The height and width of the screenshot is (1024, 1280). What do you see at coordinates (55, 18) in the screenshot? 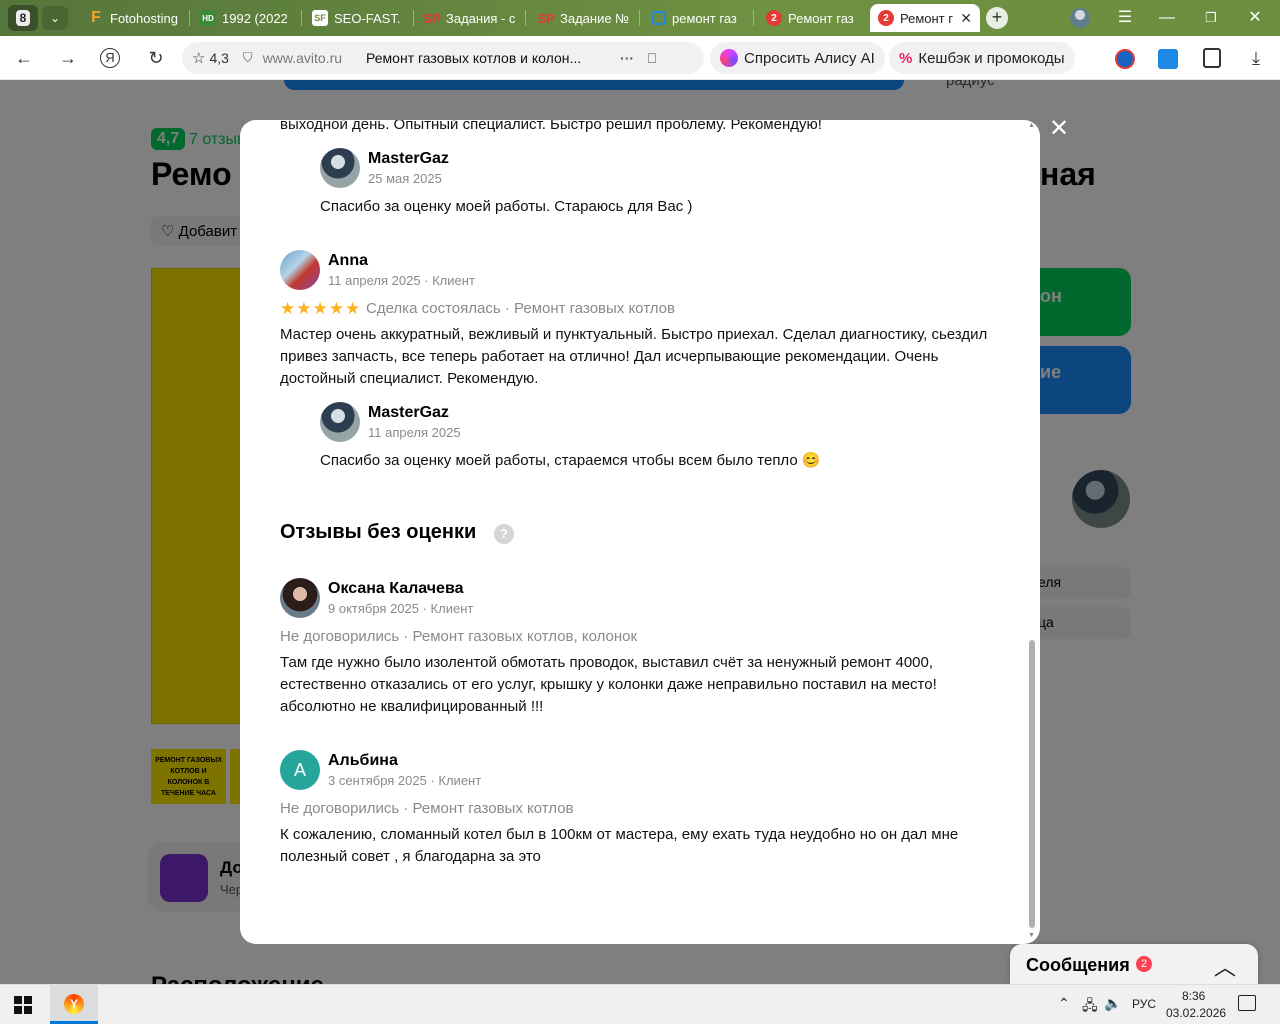
I see `tabs-dropdown-chevron-icon: ⌄` at bounding box center [55, 18].